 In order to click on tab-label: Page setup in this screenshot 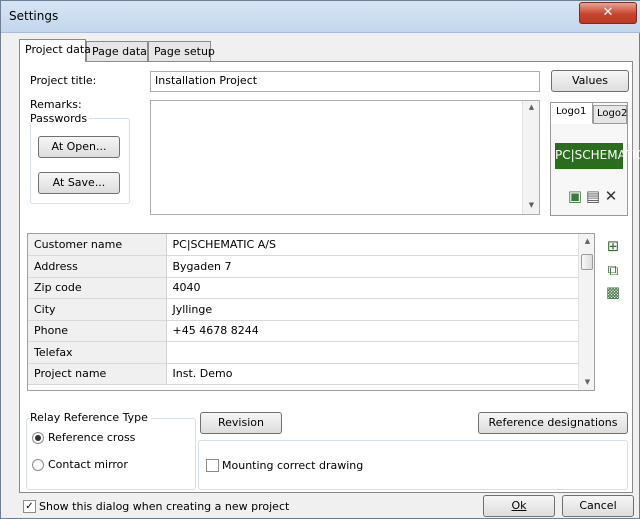, I will do `click(184, 51)`.